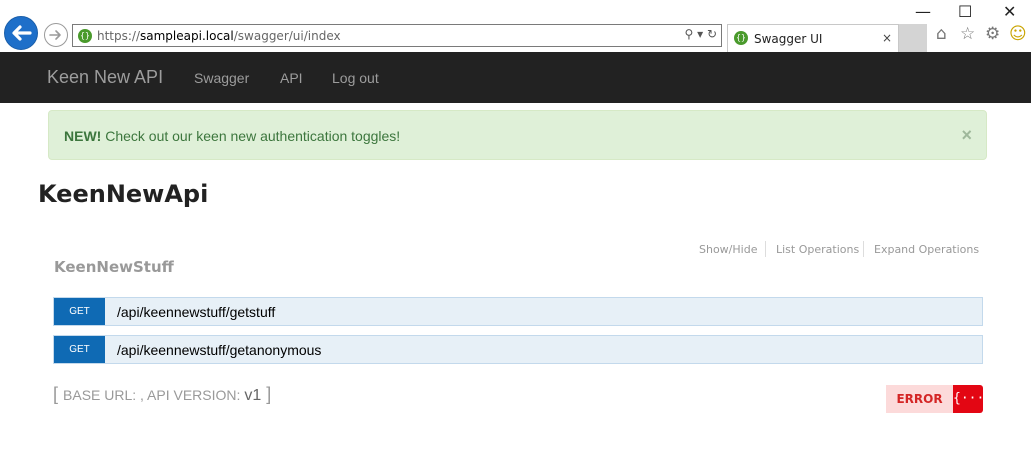  I want to click on tab-favicon-icon: {}, so click(741, 38).